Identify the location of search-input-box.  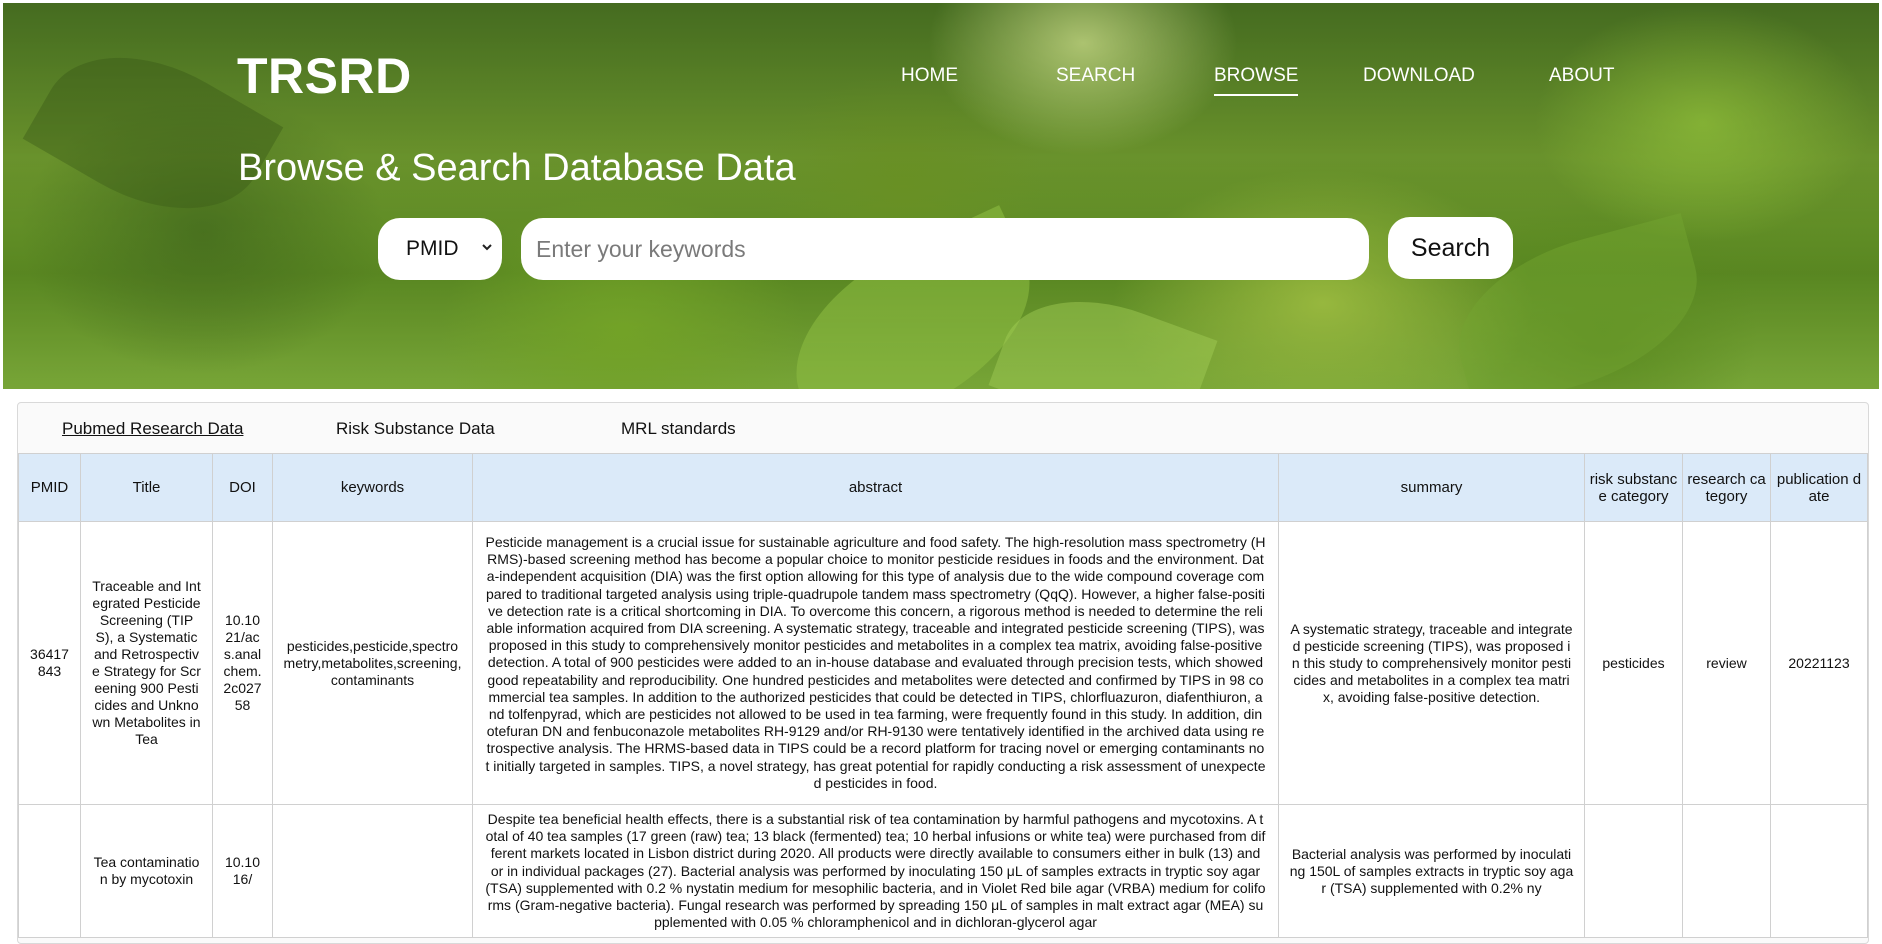
(945, 249).